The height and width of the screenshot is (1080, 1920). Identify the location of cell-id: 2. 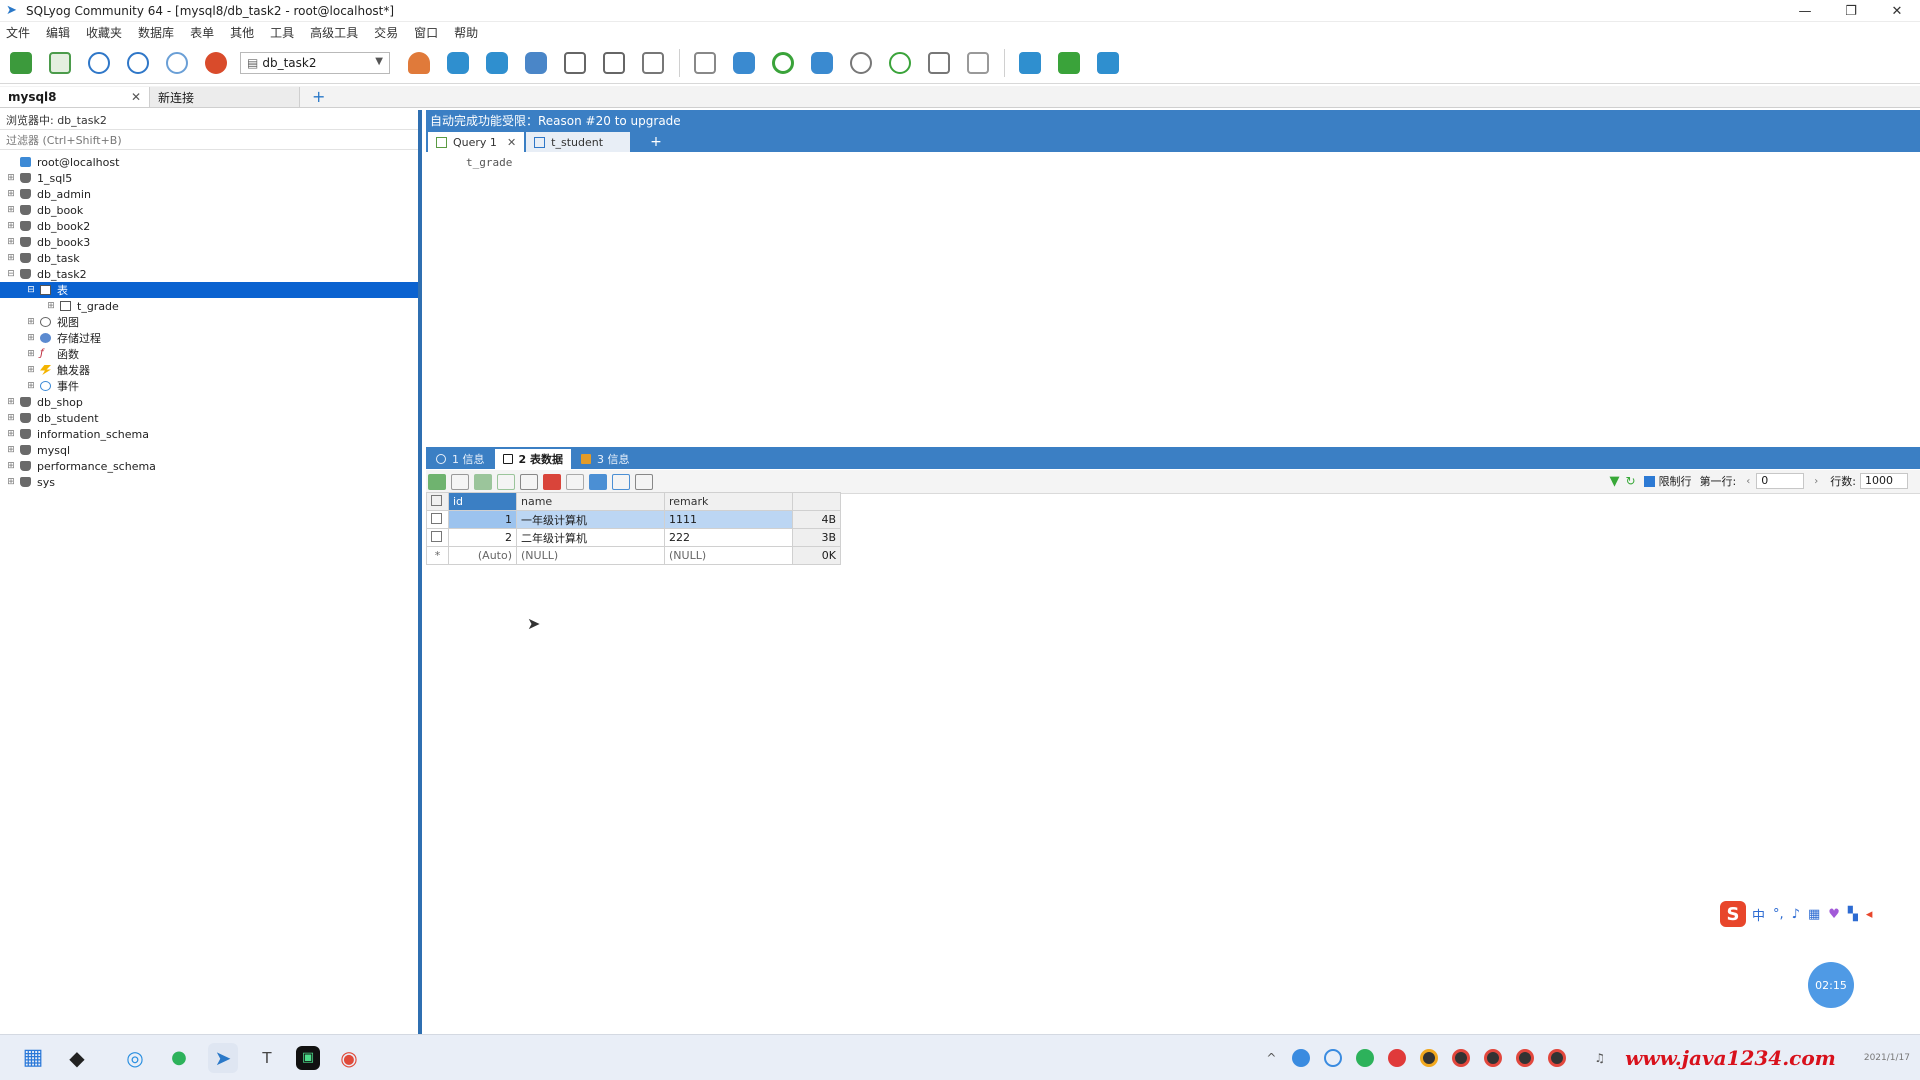
(482, 537).